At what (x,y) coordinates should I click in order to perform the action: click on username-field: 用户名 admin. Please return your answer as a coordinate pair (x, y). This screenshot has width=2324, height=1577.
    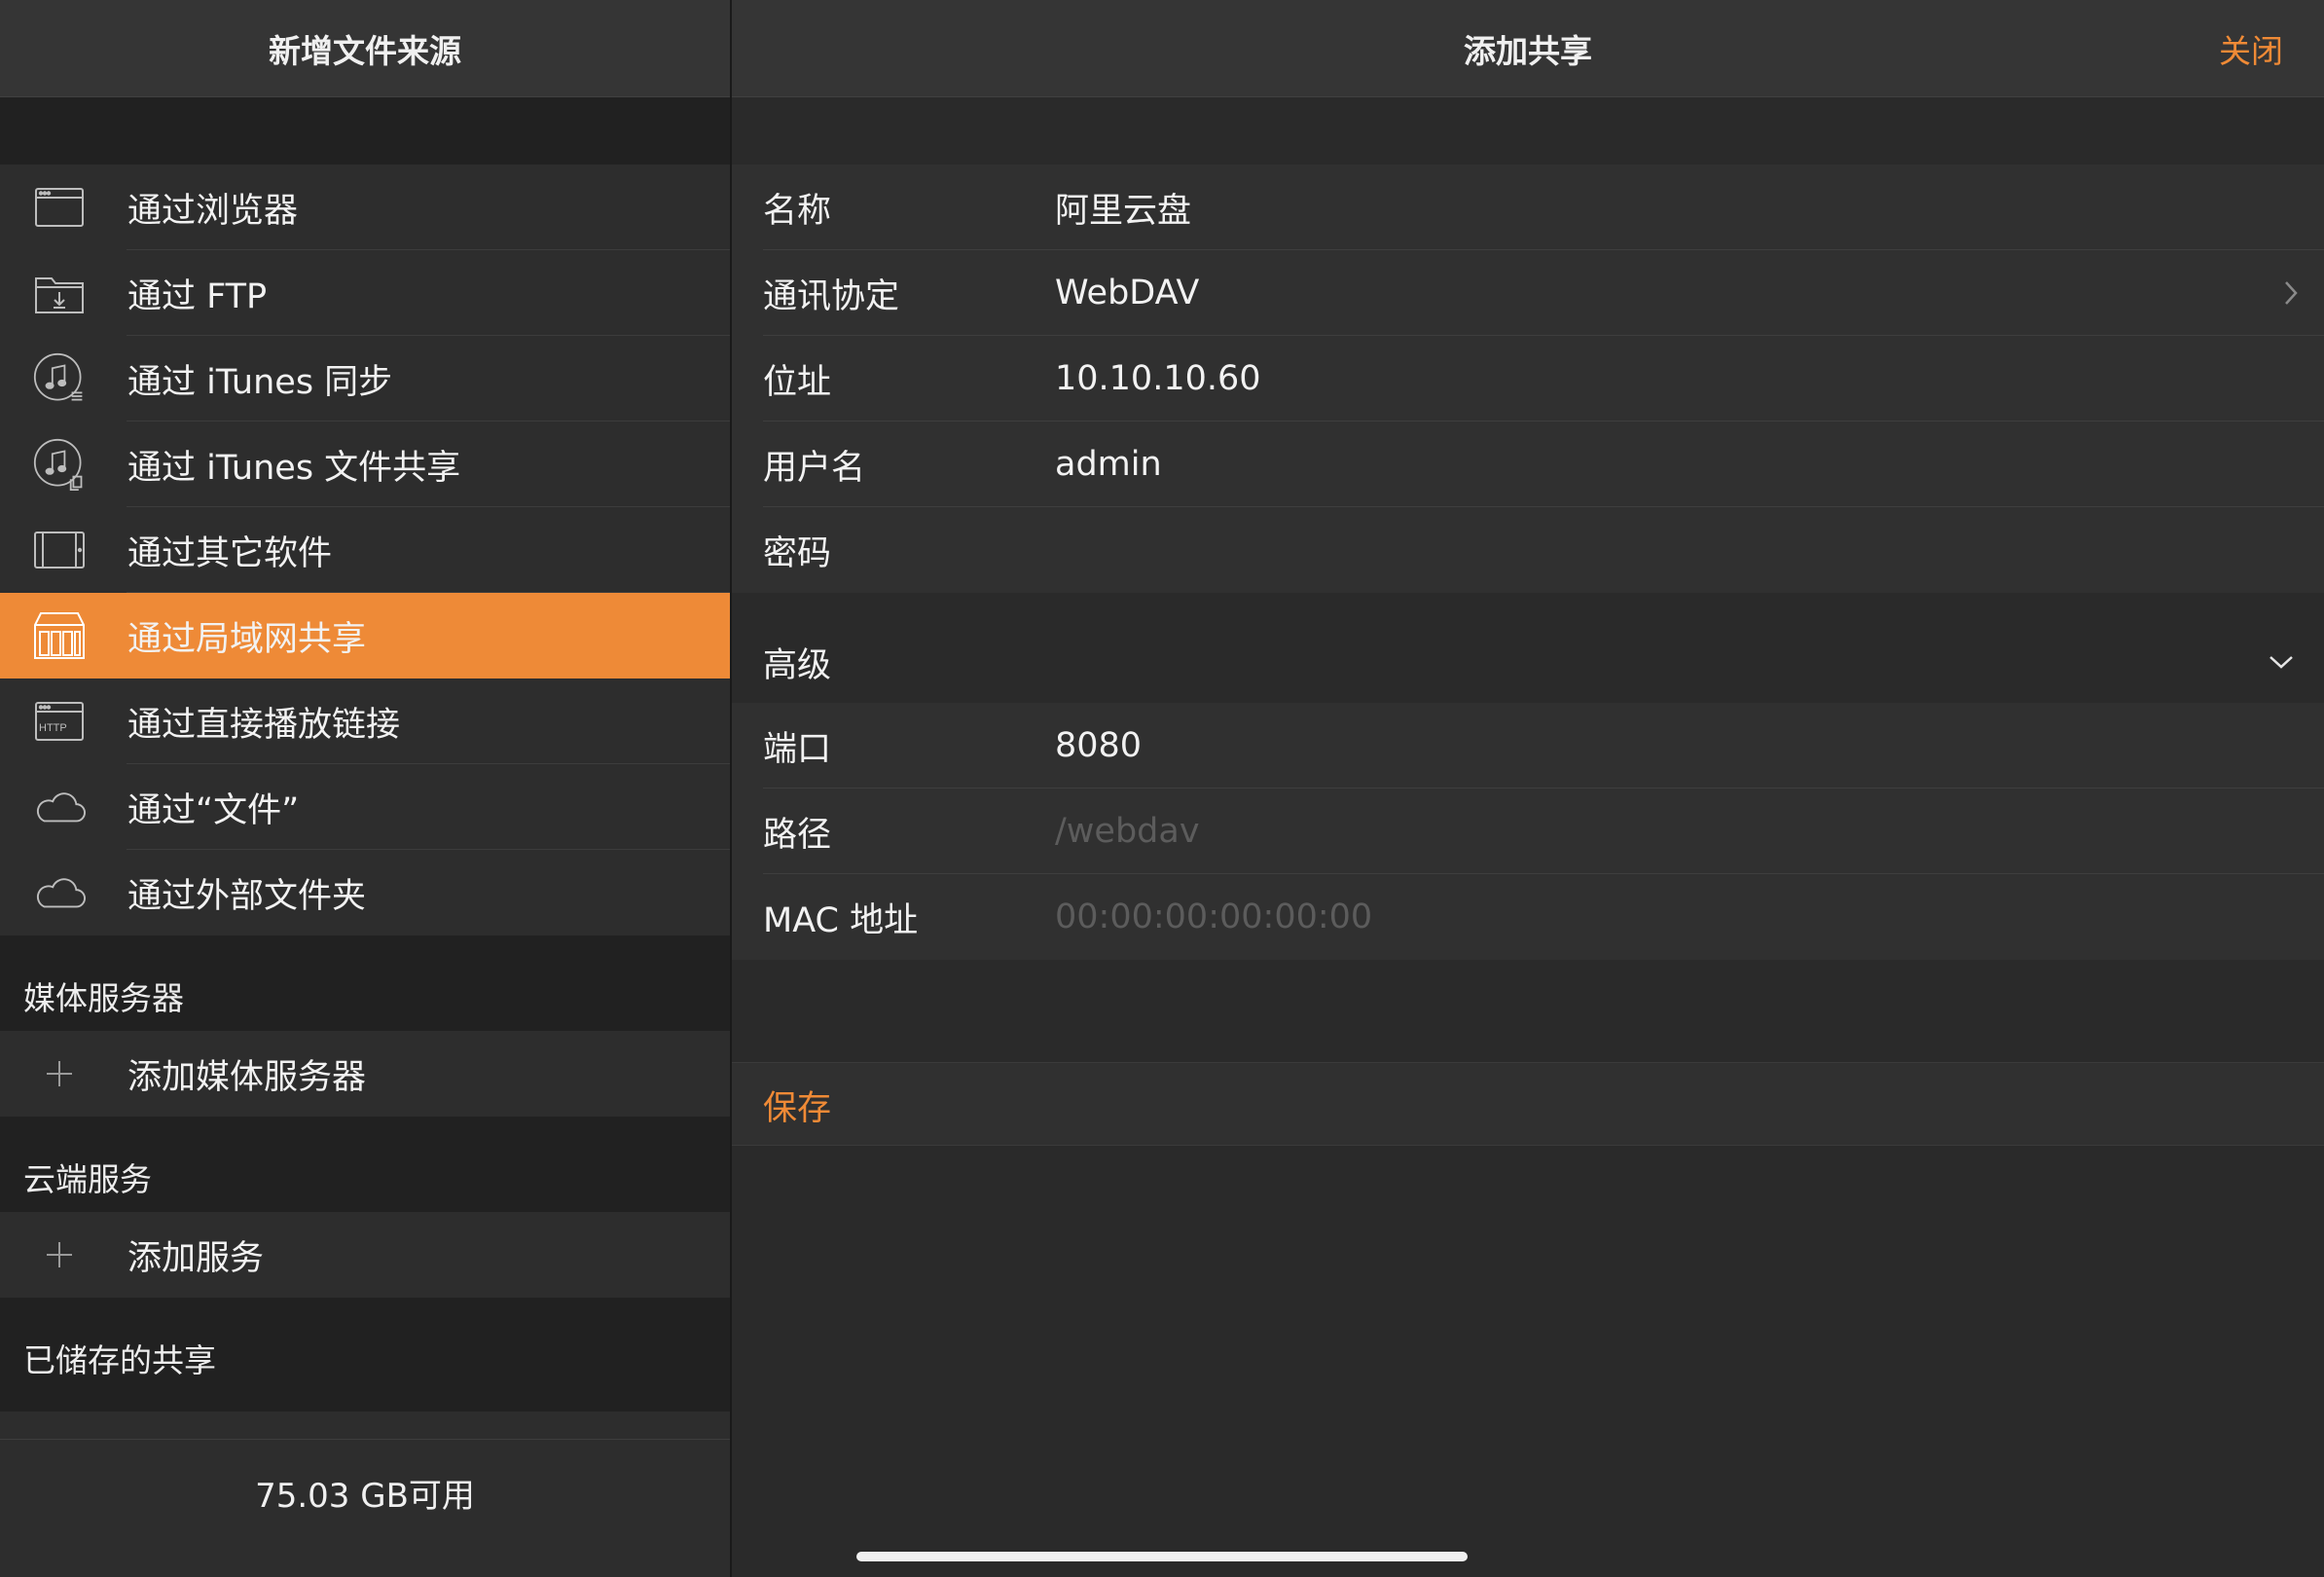
    Looking at the image, I should click on (1528, 464).